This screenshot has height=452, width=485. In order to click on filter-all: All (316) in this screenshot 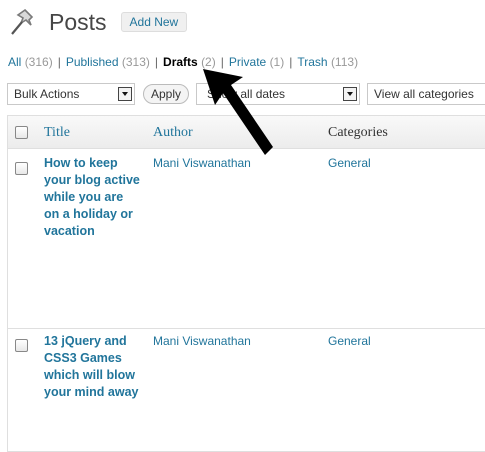, I will do `click(30, 62)`.